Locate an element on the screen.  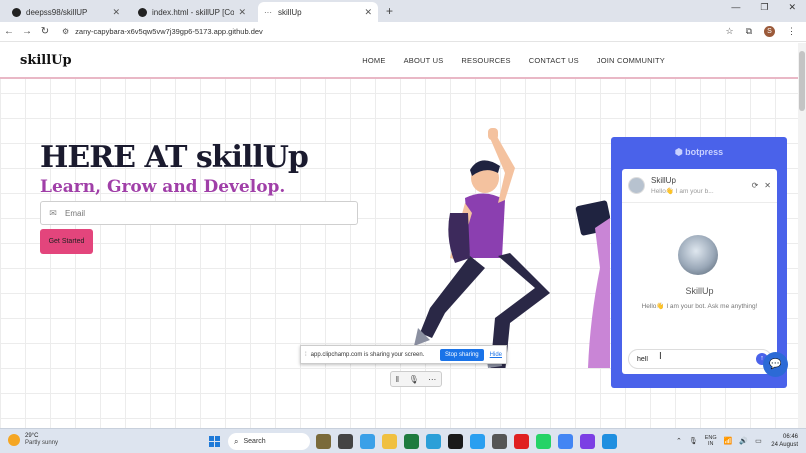
maximize-button: ❐ is located at coordinates (764, 7).